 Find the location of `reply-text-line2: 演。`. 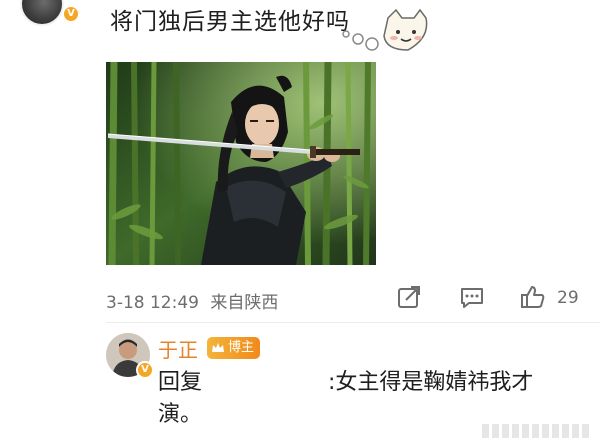

reply-text-line2: 演。 is located at coordinates (180, 414).